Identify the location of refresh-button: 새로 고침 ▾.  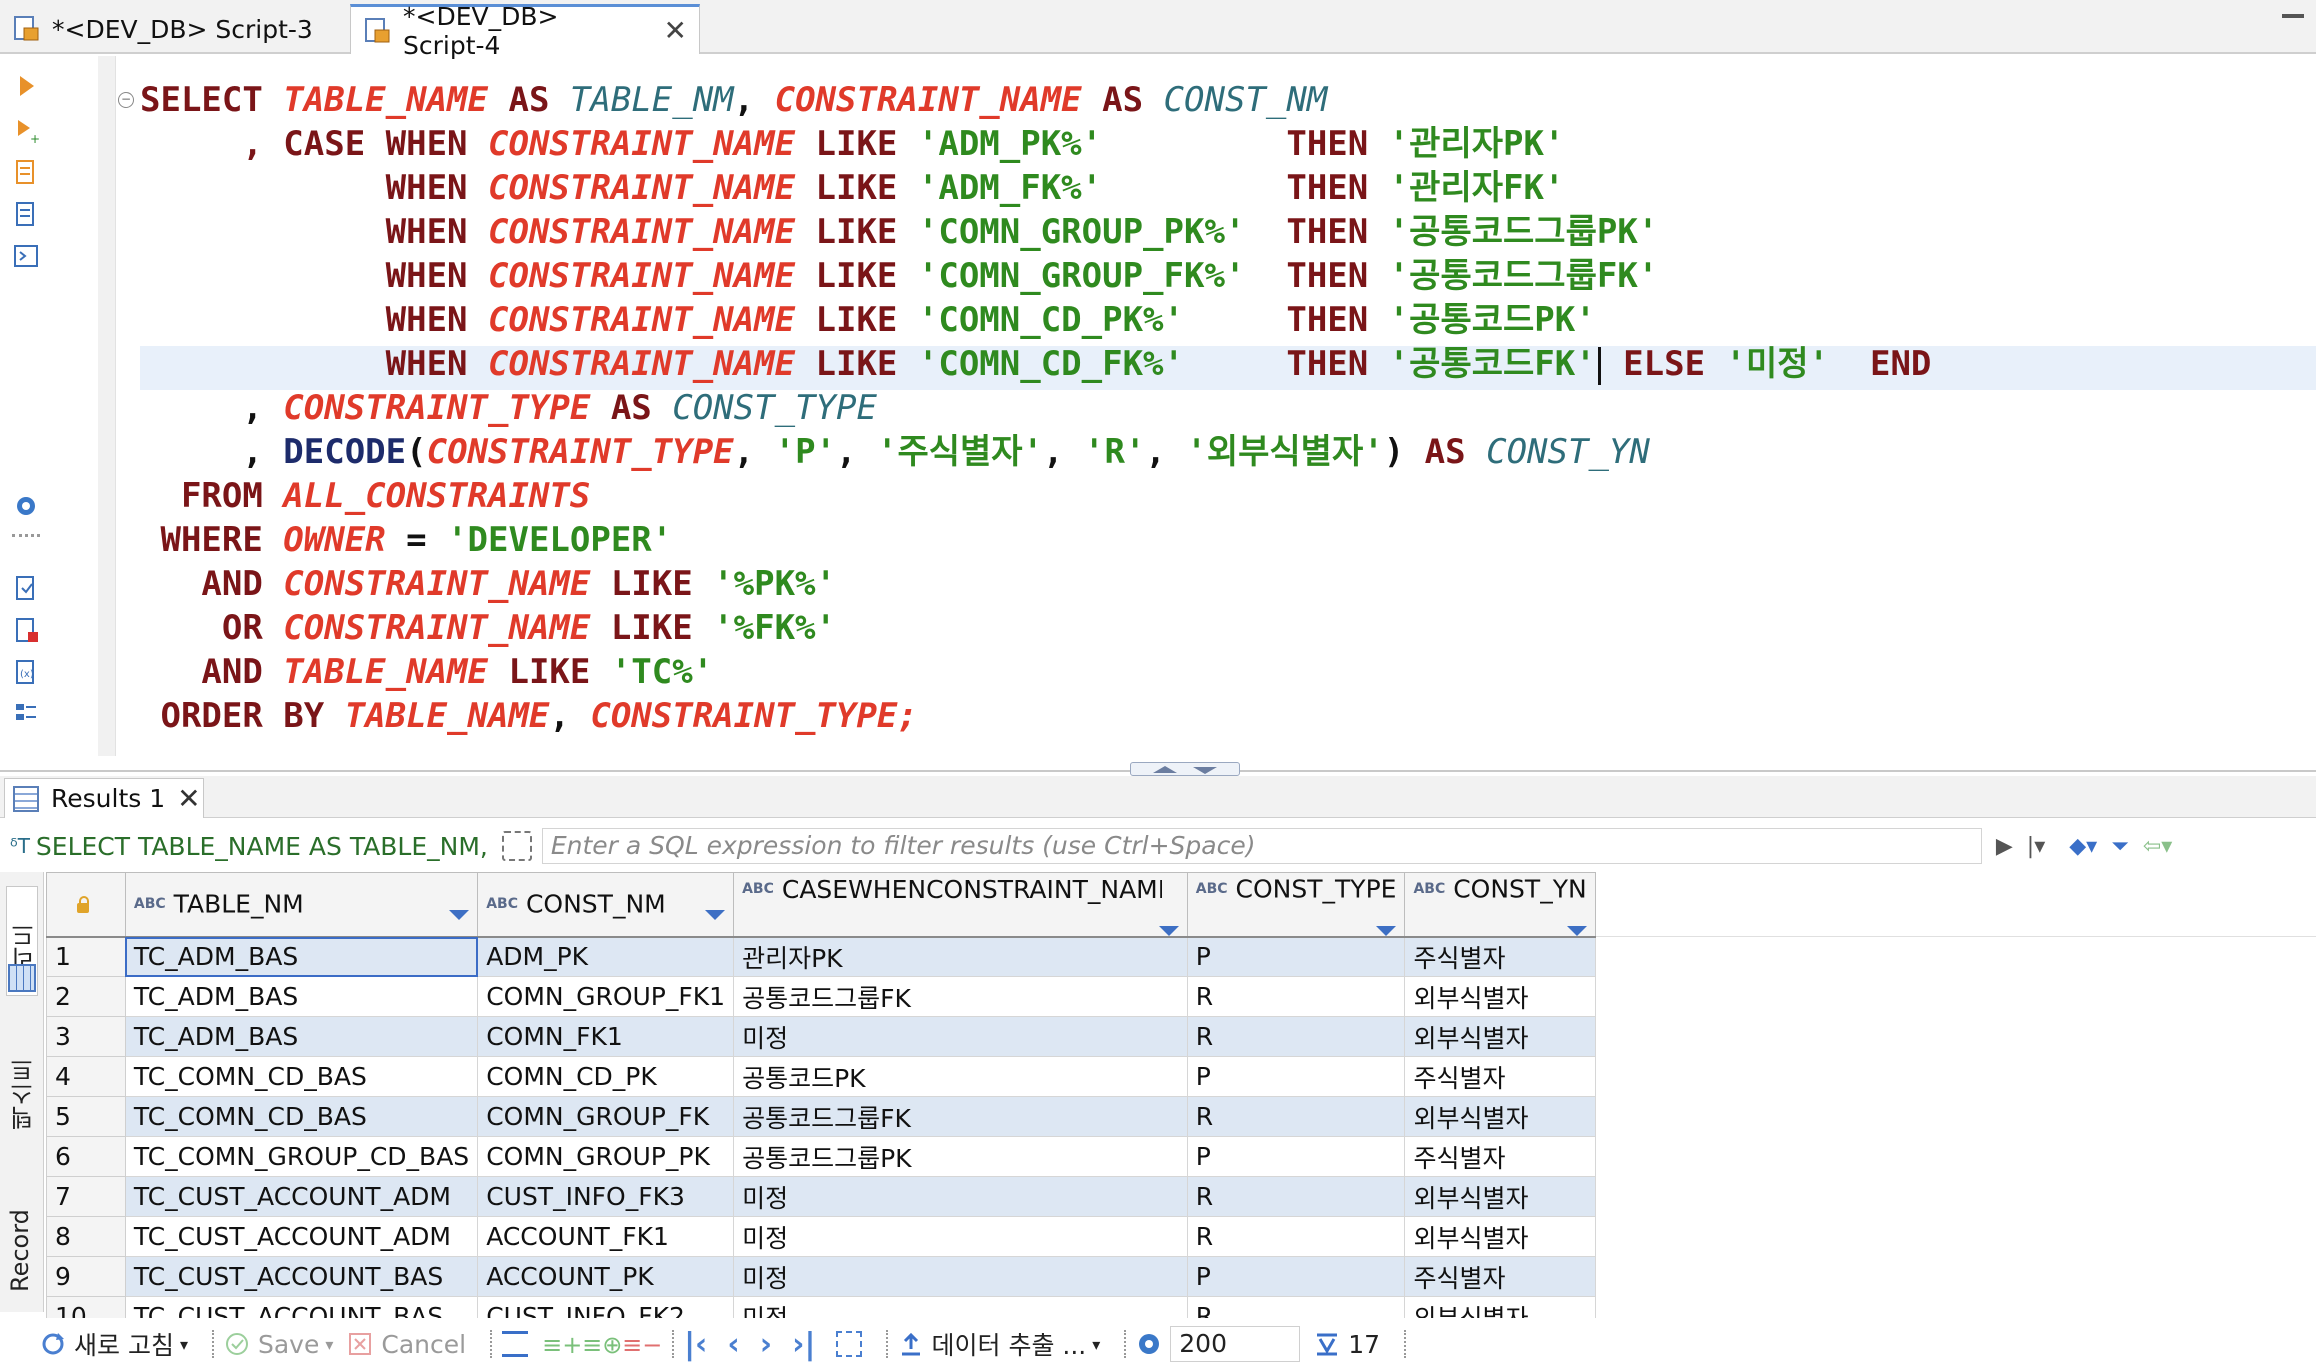
(114, 1344).